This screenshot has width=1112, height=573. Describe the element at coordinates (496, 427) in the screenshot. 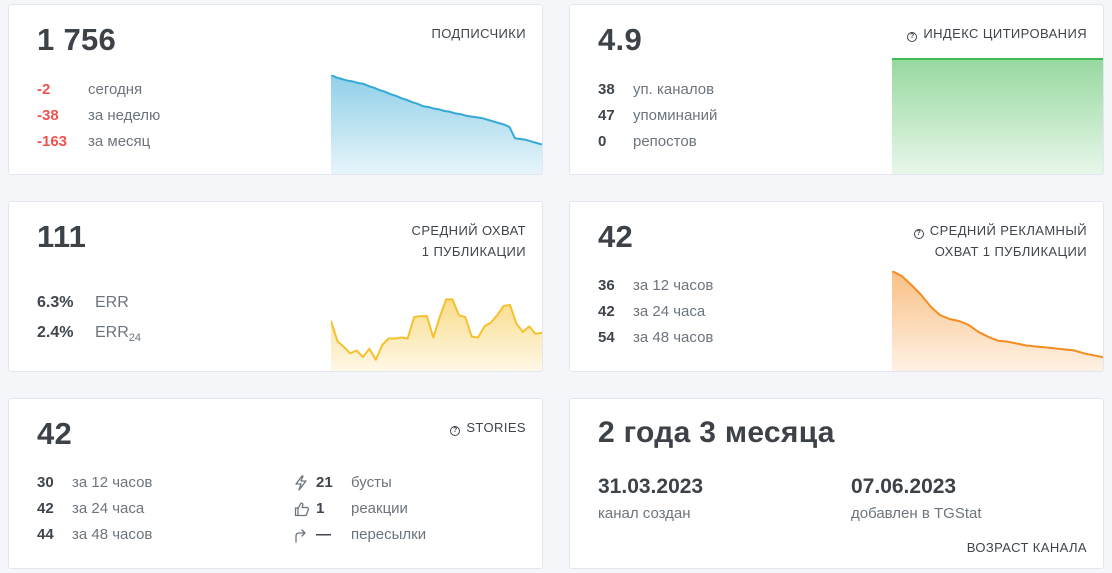

I see `stories-label: STORIES` at that location.